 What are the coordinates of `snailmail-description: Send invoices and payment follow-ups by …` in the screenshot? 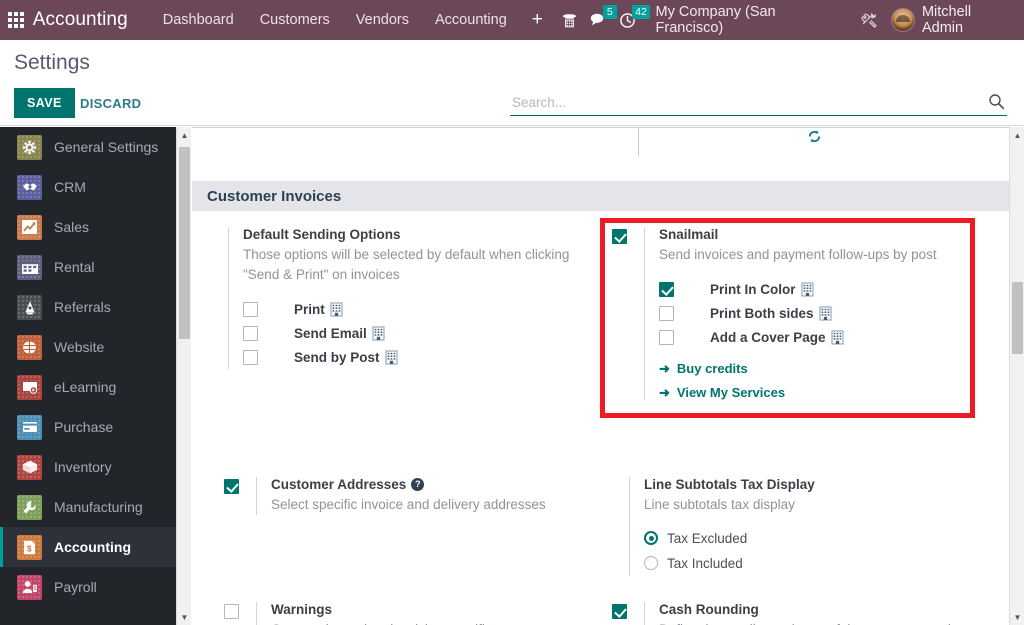 It's located at (798, 254).